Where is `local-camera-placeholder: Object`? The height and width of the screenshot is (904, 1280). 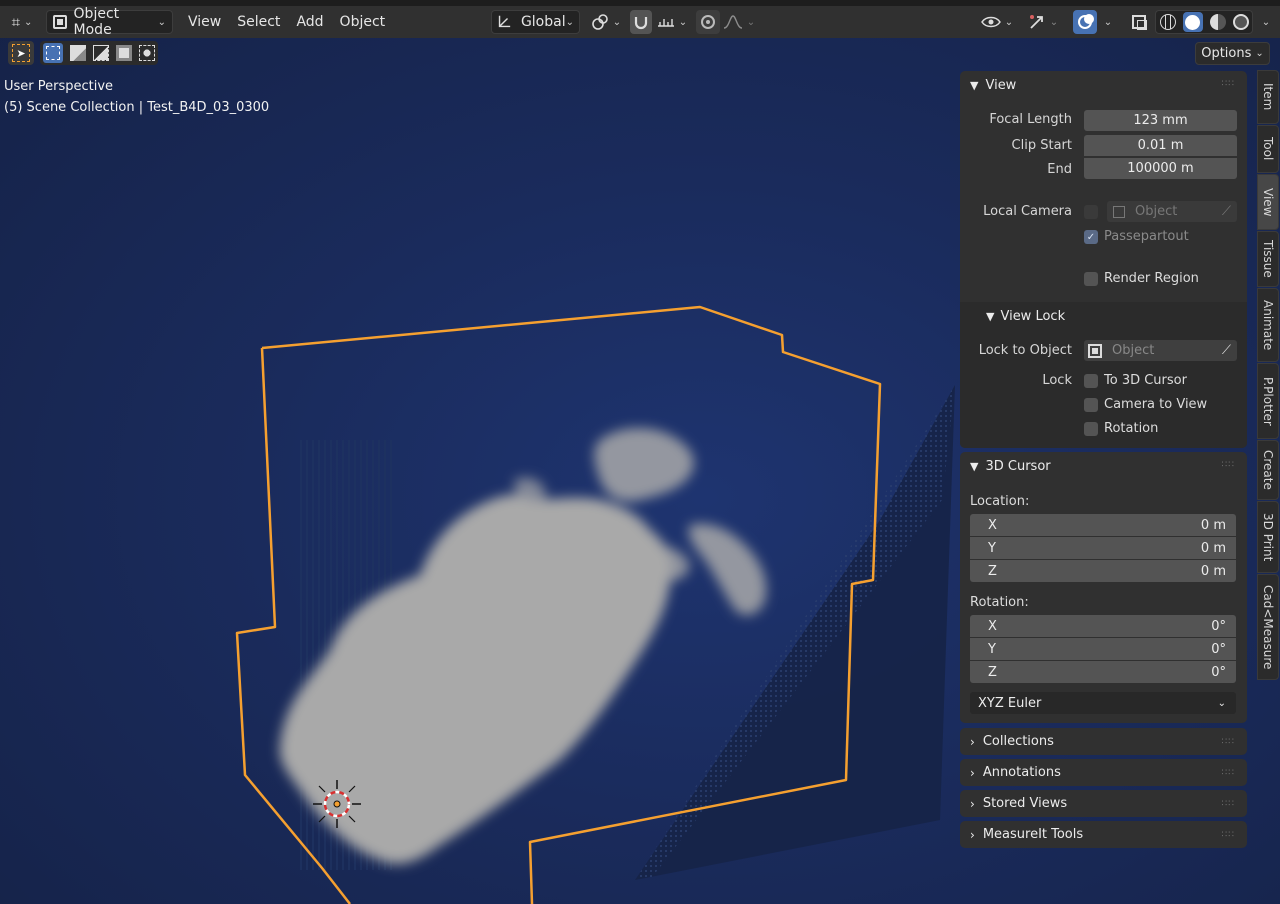 local-camera-placeholder: Object is located at coordinates (1156, 211).